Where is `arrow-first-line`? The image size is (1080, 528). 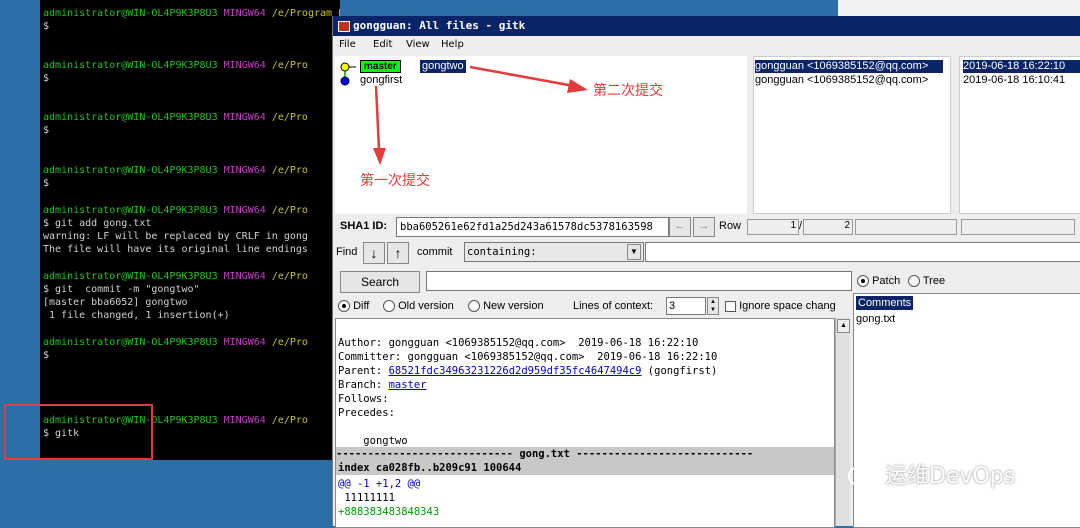 arrow-first-line is located at coordinates (377, 118).